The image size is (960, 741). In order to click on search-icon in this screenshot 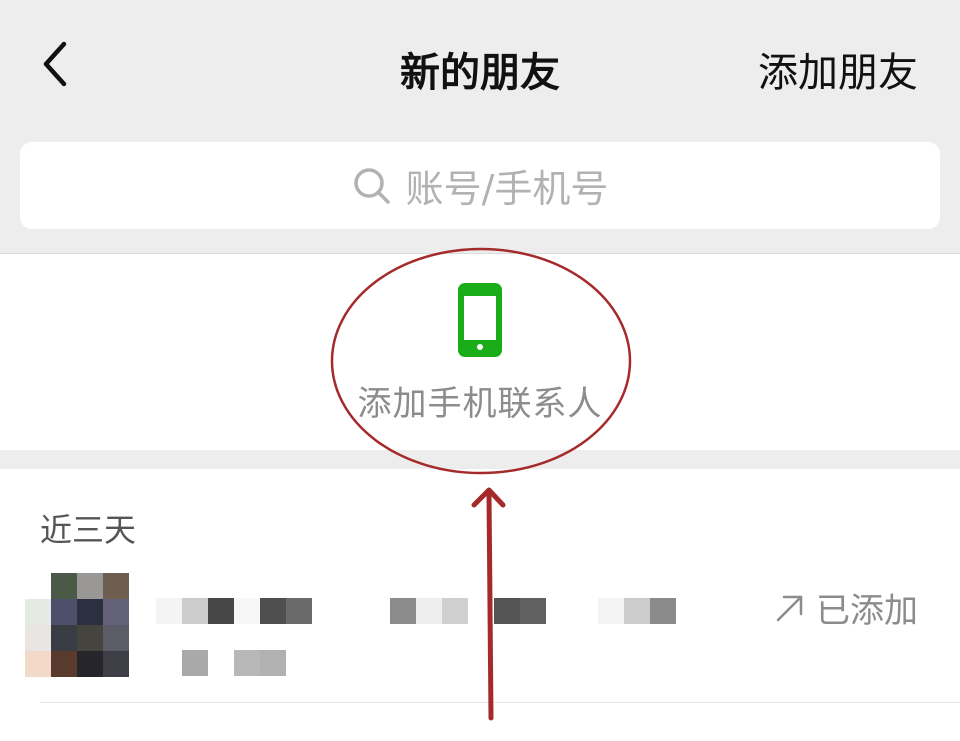, I will do `click(371, 185)`.